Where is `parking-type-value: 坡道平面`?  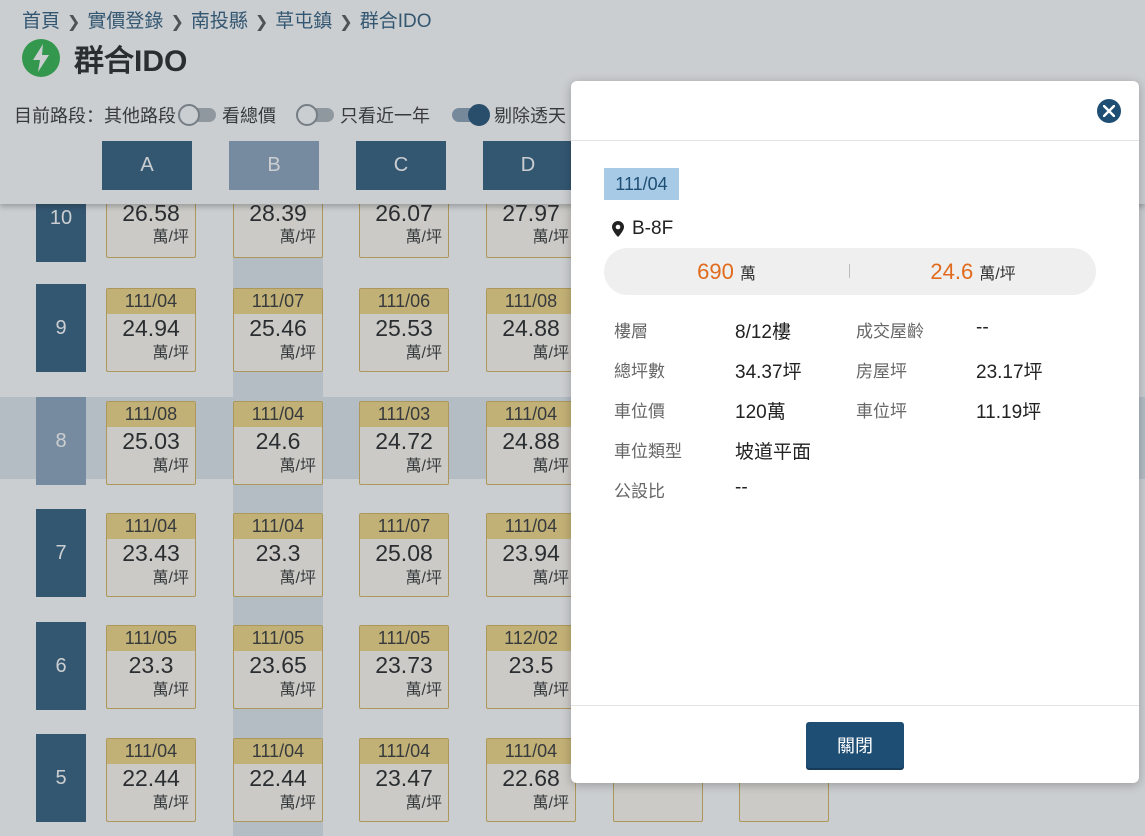
parking-type-value: 坡道平面 is located at coordinates (773, 452).